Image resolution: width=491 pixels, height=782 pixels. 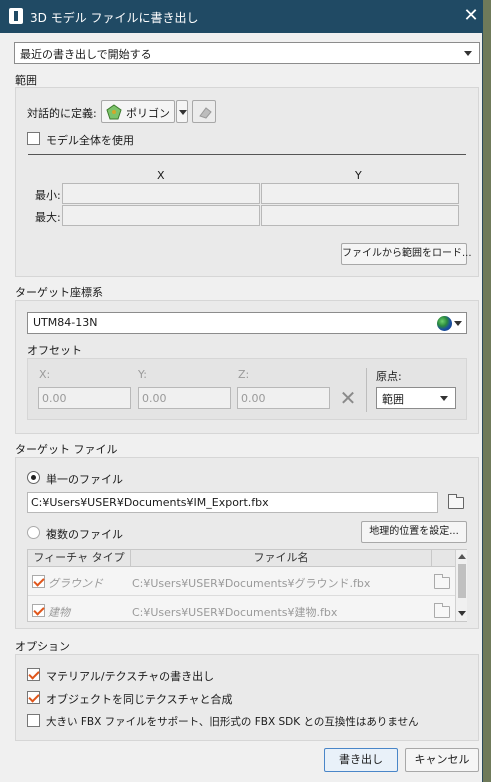 I want to click on extent-y-header: Y, so click(x=358, y=175).